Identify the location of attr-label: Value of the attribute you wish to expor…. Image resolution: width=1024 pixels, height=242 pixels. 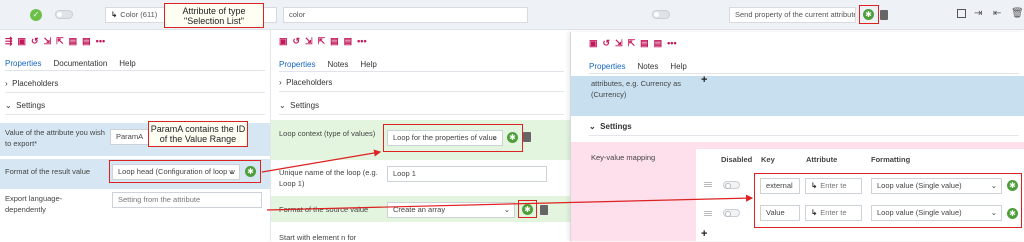
(55, 138).